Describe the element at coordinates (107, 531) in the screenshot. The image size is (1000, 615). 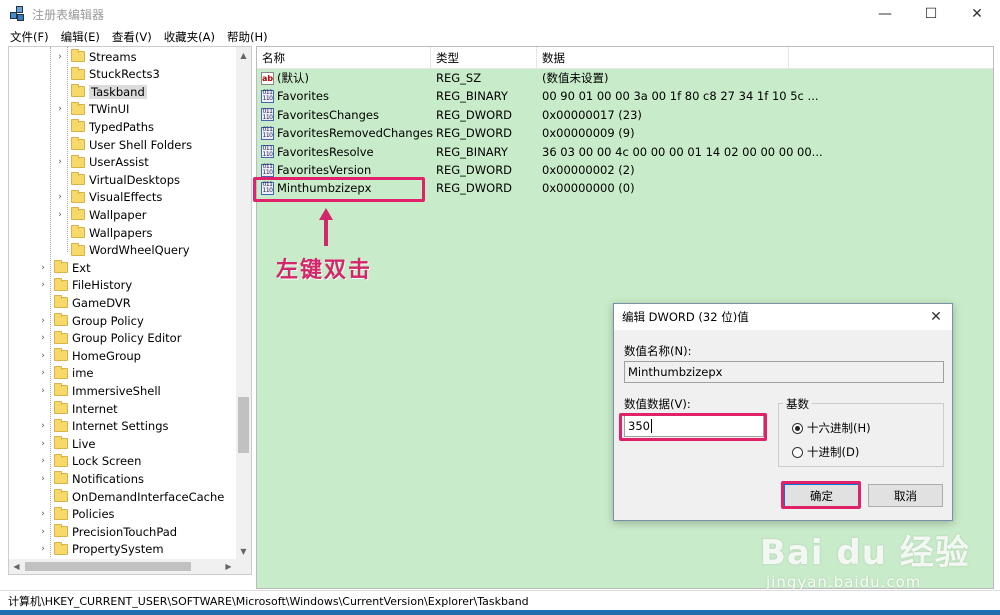
I see `tree-item: › PrecisionTouchPad` at that location.